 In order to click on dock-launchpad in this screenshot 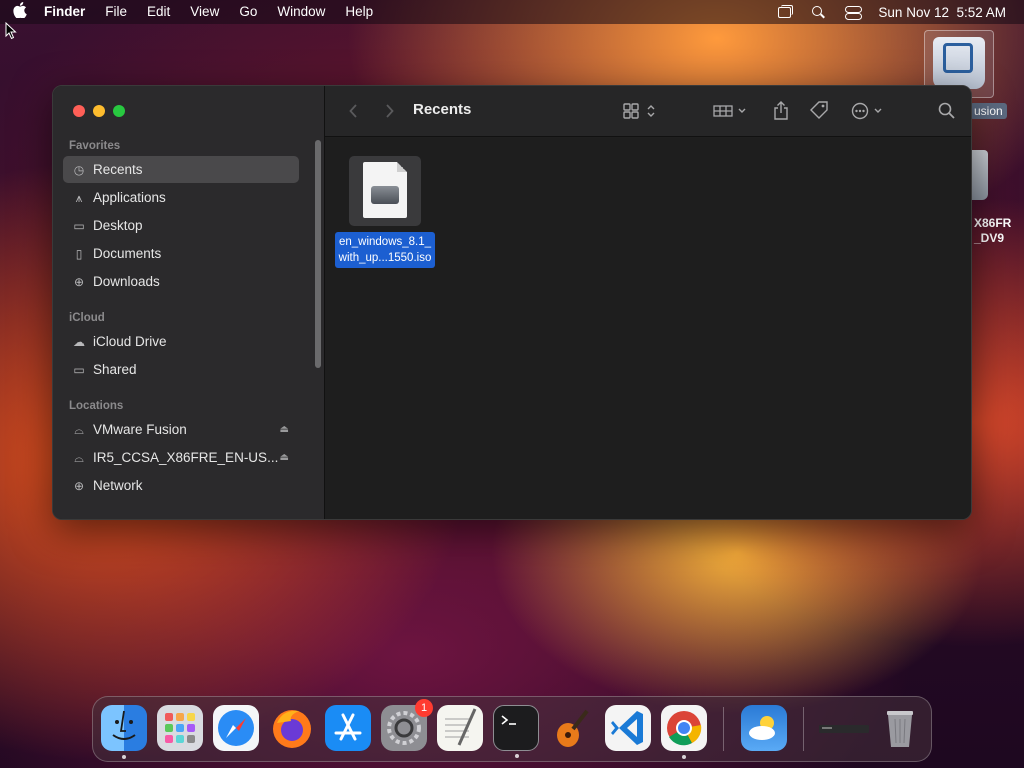, I will do `click(180, 728)`.